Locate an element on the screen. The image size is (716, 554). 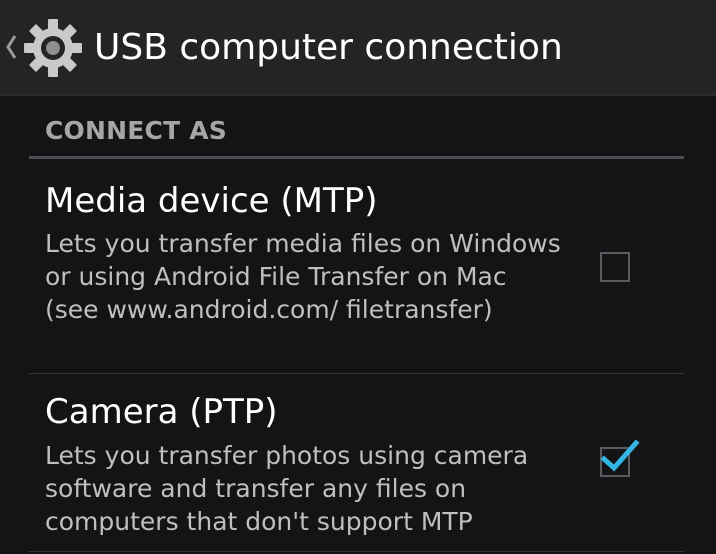
section-header: CONNECT AS is located at coordinates (136, 130).